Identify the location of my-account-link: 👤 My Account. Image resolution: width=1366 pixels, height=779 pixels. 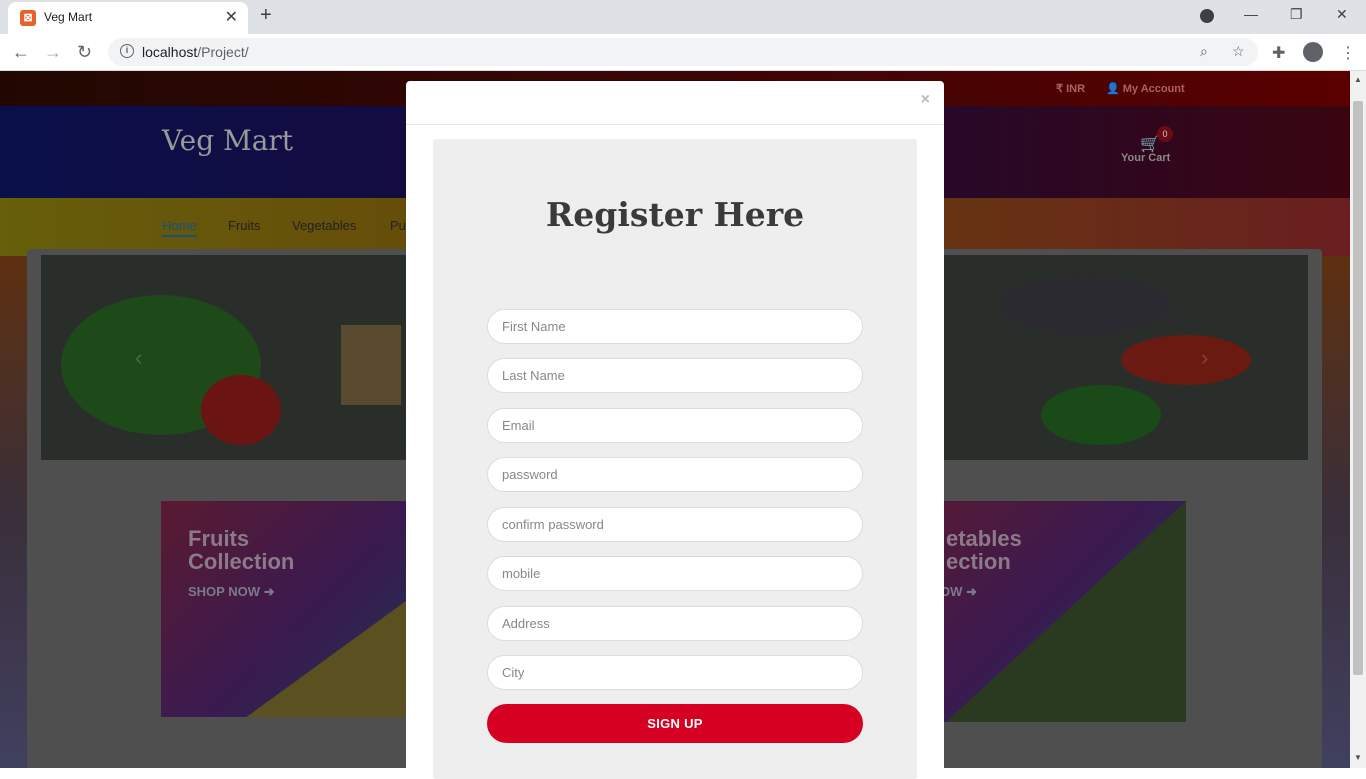
(1145, 88).